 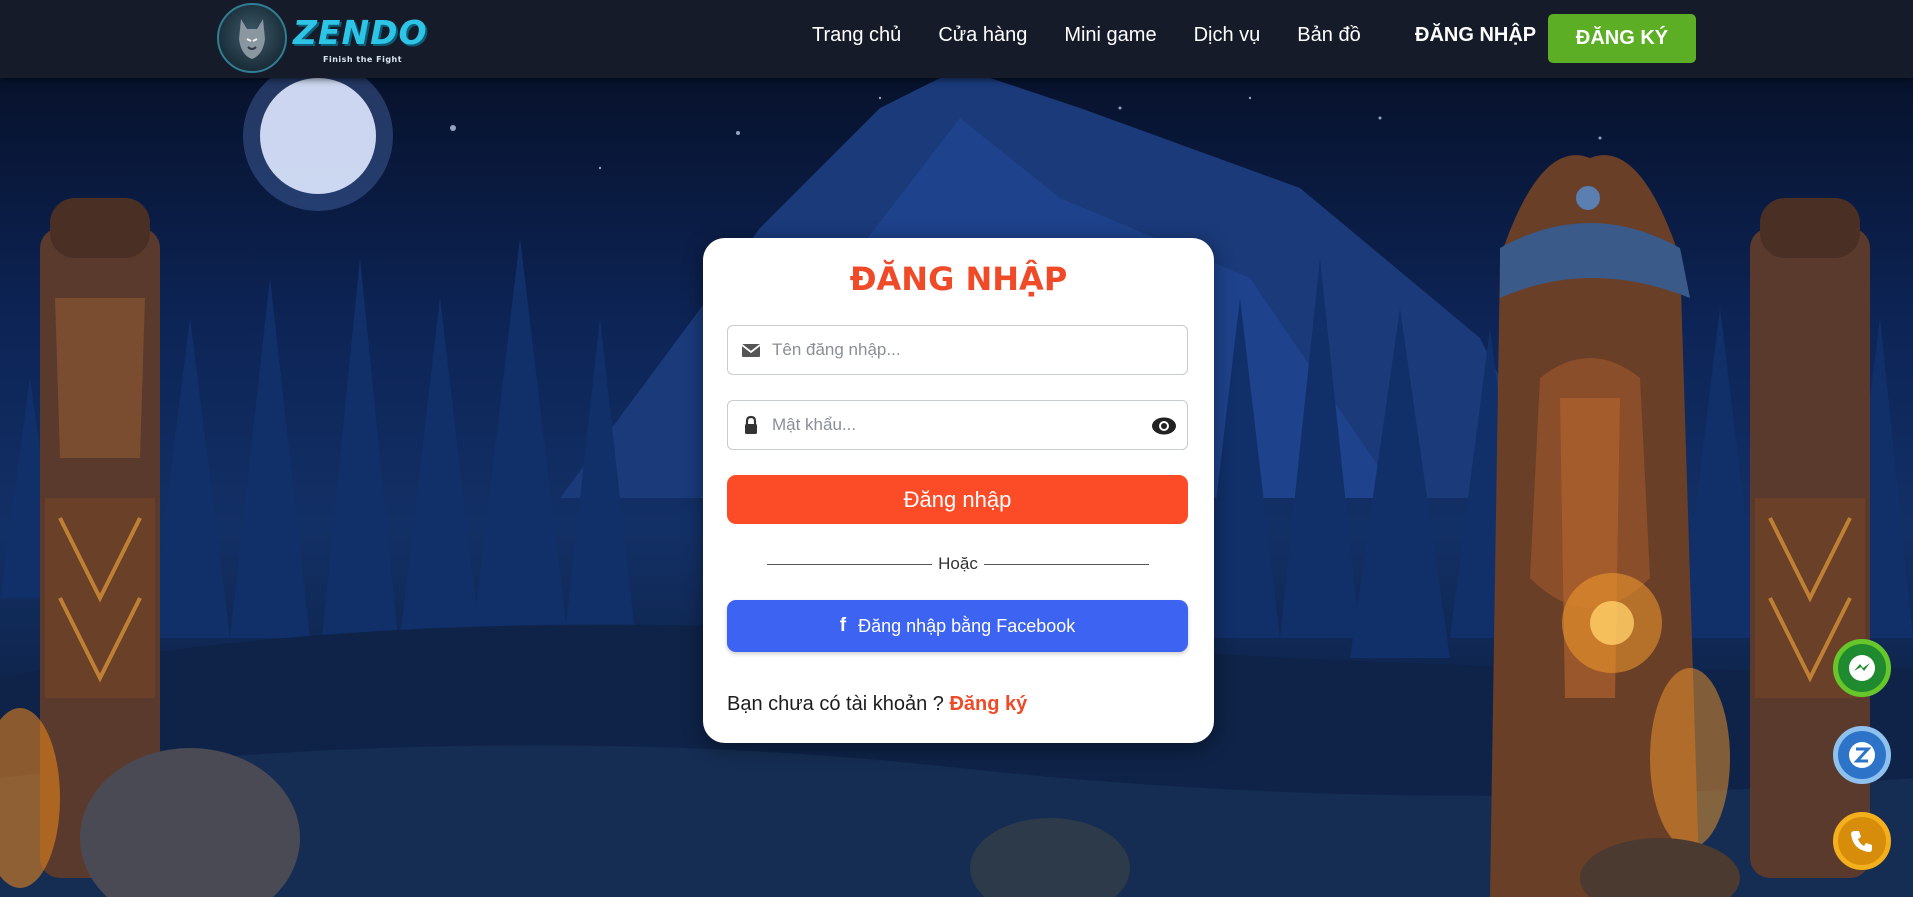 I want to click on phone-icon, so click(x=1861, y=841).